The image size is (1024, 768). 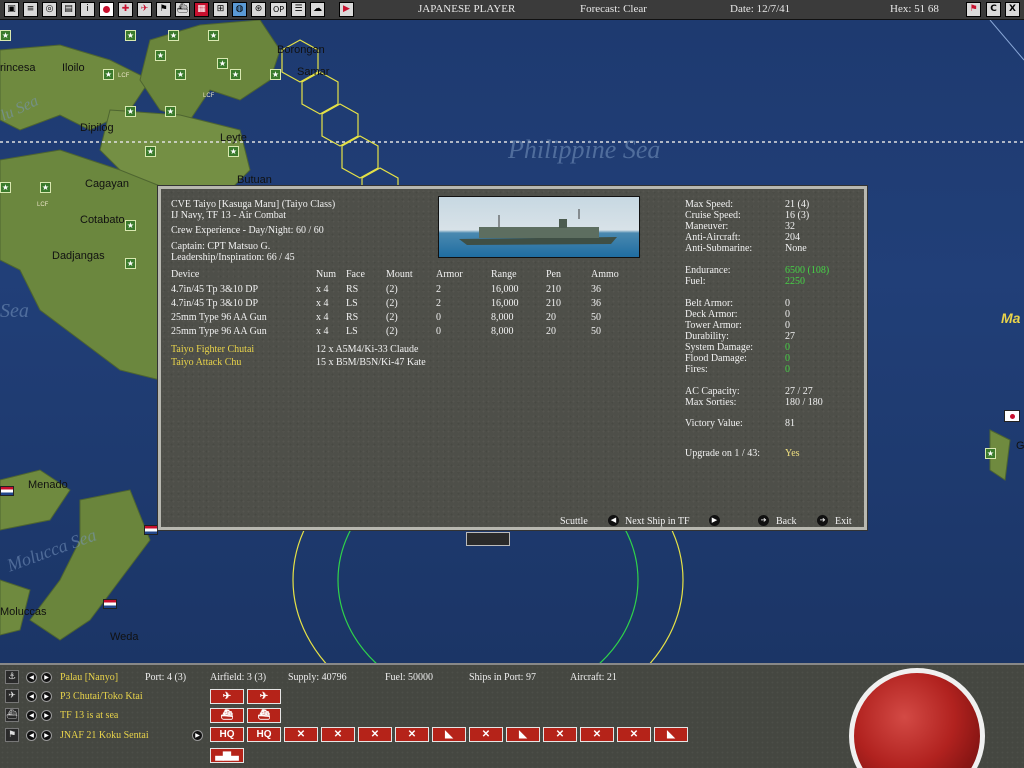 I want to click on ships-in-port-info: Ships in Port: 97, so click(x=502, y=677).